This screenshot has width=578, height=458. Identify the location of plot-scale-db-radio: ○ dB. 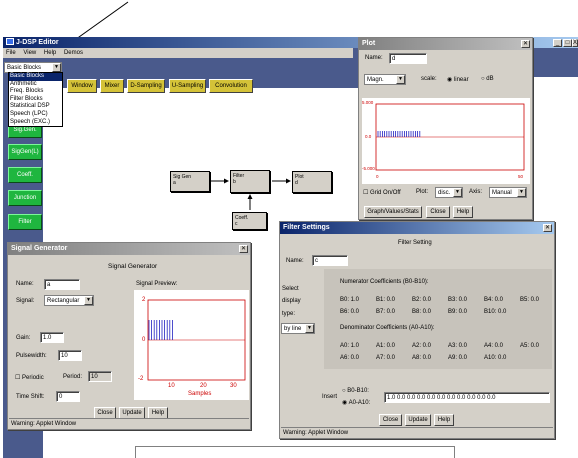
(487, 79).